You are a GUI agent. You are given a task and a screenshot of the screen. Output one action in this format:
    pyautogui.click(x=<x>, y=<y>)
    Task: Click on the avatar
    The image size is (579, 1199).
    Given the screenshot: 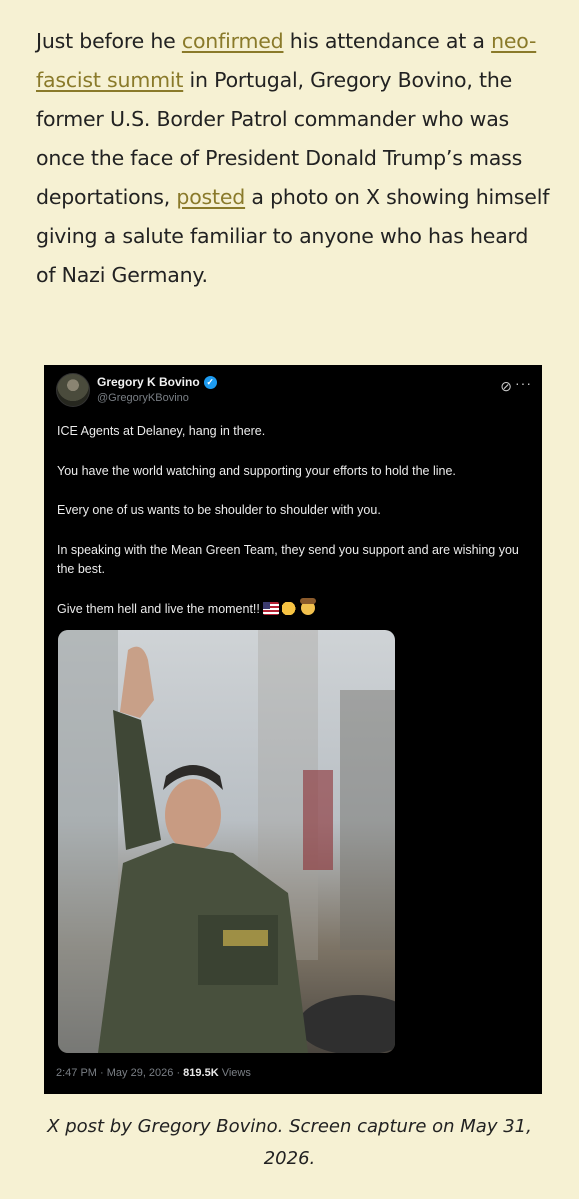 What is the action you would take?
    pyautogui.click(x=73, y=390)
    